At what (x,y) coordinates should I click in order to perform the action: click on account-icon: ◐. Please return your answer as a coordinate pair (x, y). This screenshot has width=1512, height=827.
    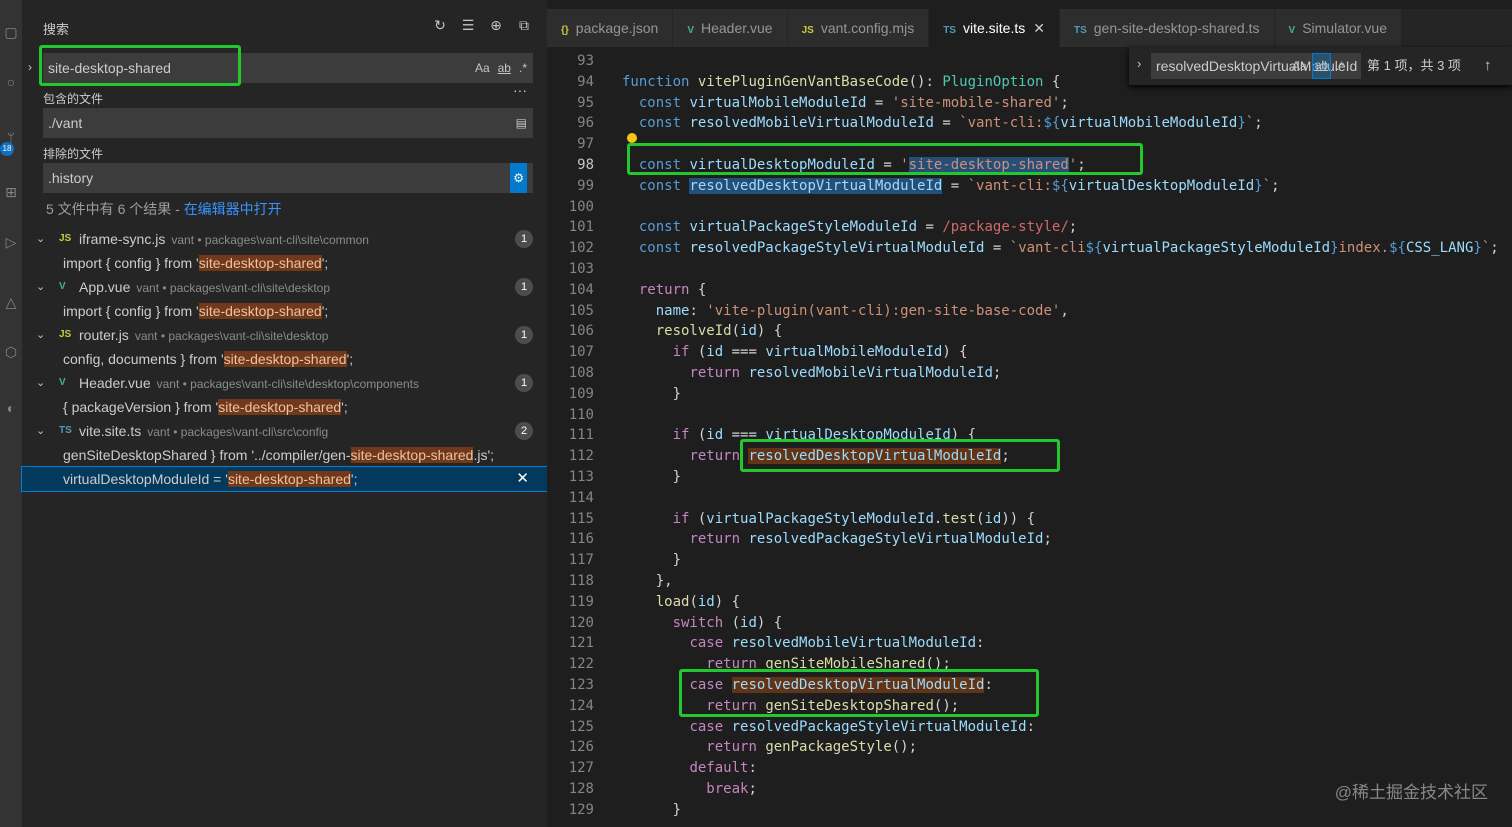
    Looking at the image, I should click on (11, 408).